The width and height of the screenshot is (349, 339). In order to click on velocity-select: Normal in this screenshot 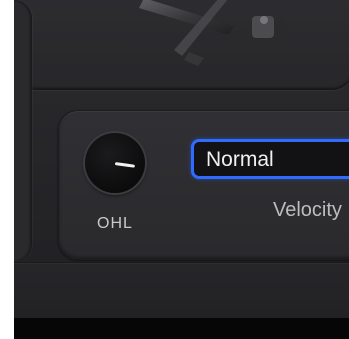, I will do `click(270, 159)`.